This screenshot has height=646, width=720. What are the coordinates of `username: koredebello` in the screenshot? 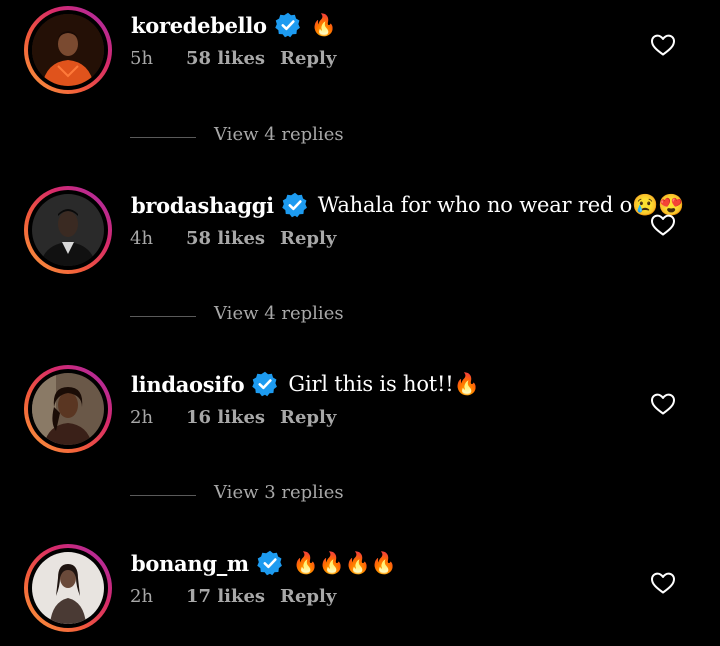 It's located at (199, 25).